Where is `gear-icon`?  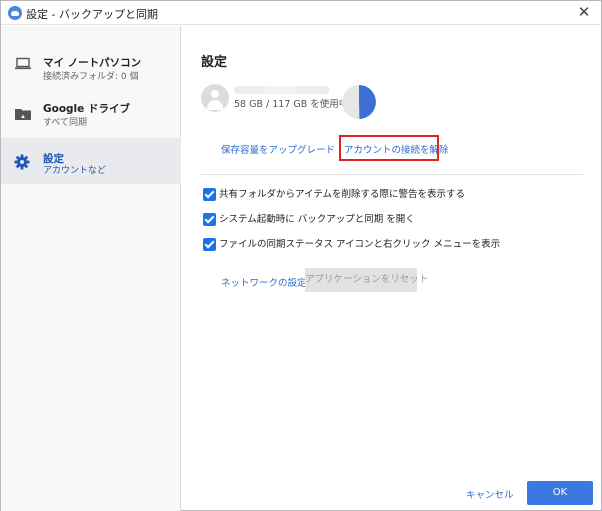 gear-icon is located at coordinates (22, 162).